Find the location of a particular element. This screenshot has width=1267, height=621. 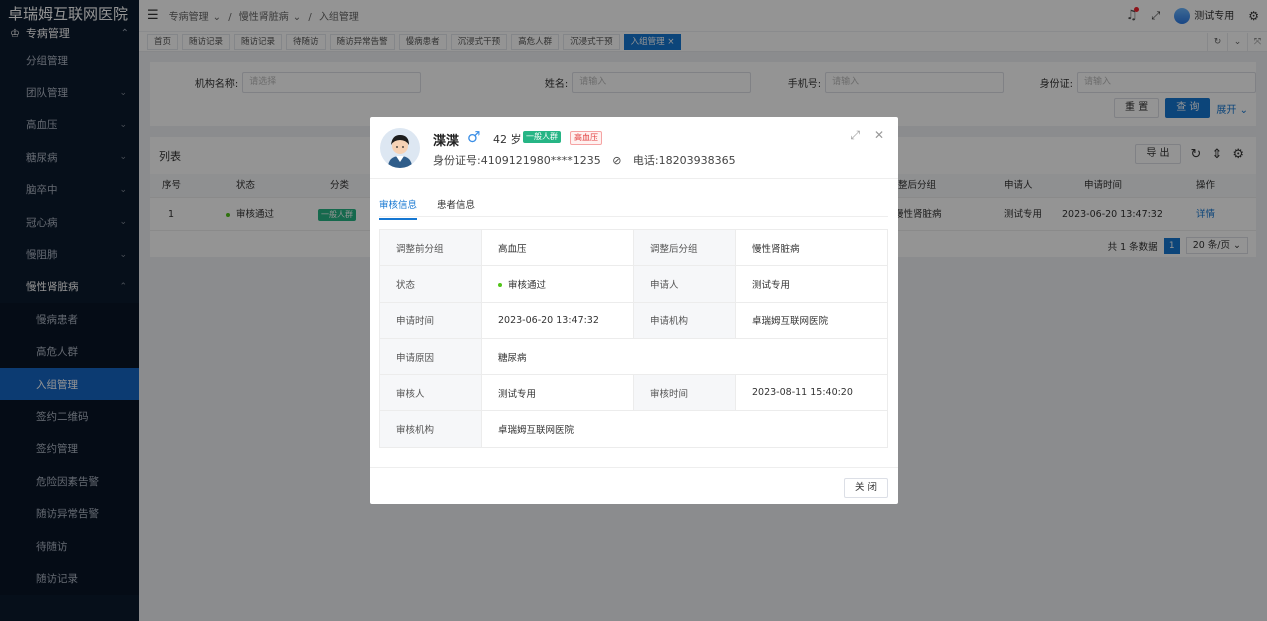

male-icon: ♂ is located at coordinates (474, 137).